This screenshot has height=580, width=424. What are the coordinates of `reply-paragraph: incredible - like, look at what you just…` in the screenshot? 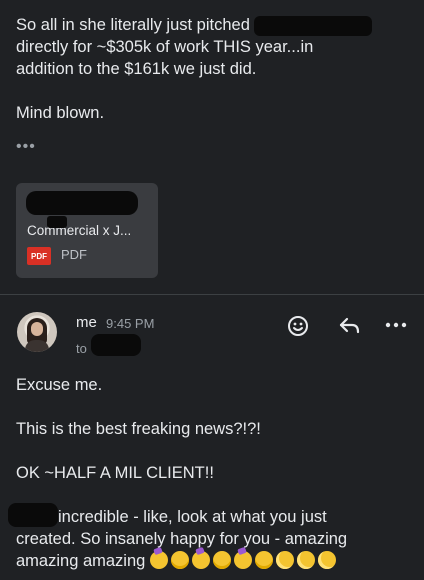 It's located at (214, 539).